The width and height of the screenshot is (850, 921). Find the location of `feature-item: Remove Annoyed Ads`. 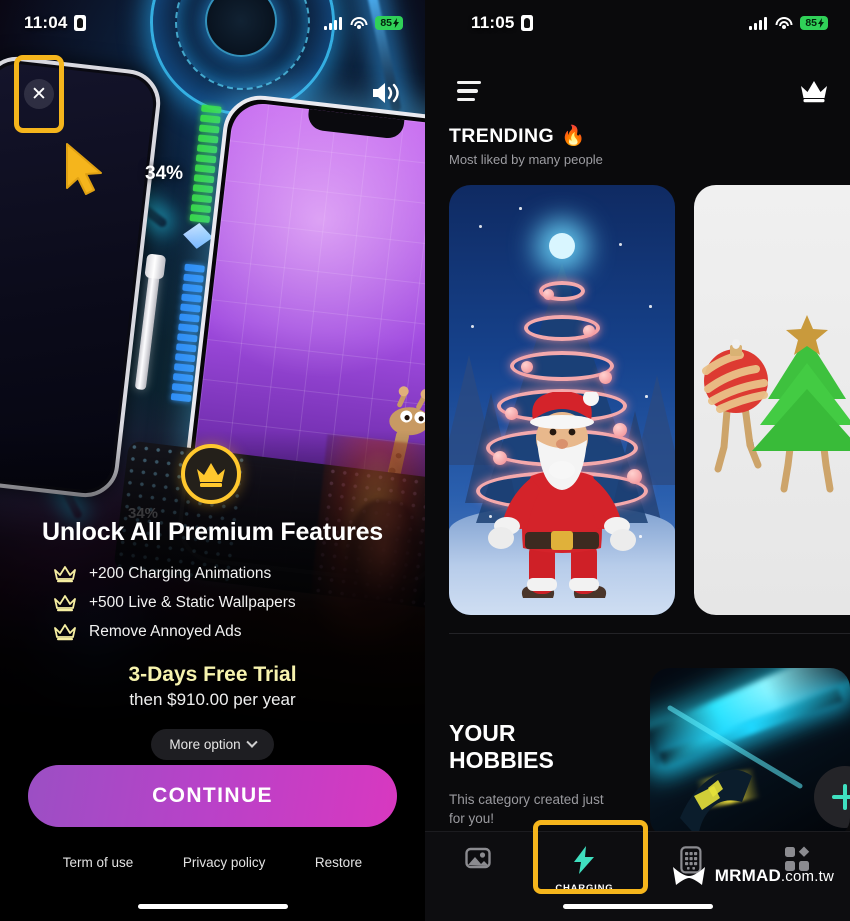

feature-item: Remove Annoyed Ads is located at coordinates (148, 632).